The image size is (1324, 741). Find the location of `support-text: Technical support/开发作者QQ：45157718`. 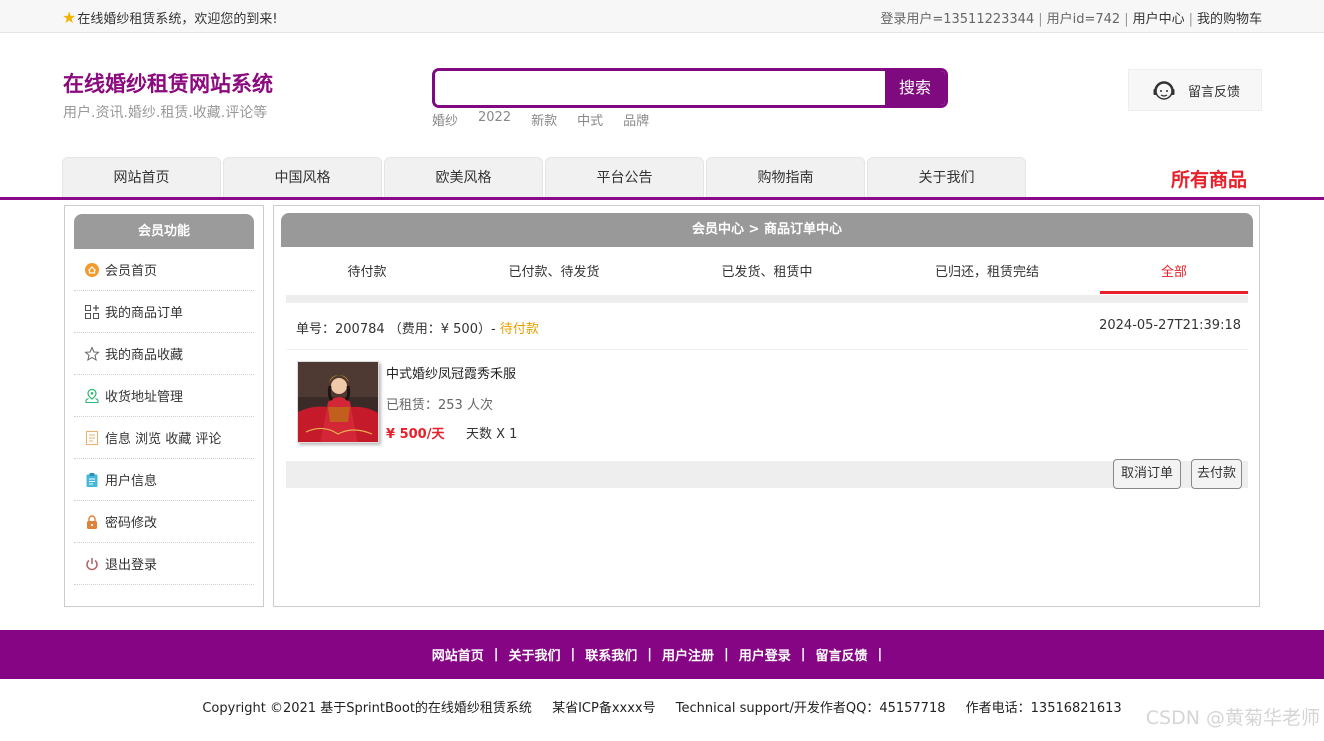

support-text: Technical support/开发作者QQ：45157718 is located at coordinates (810, 708).